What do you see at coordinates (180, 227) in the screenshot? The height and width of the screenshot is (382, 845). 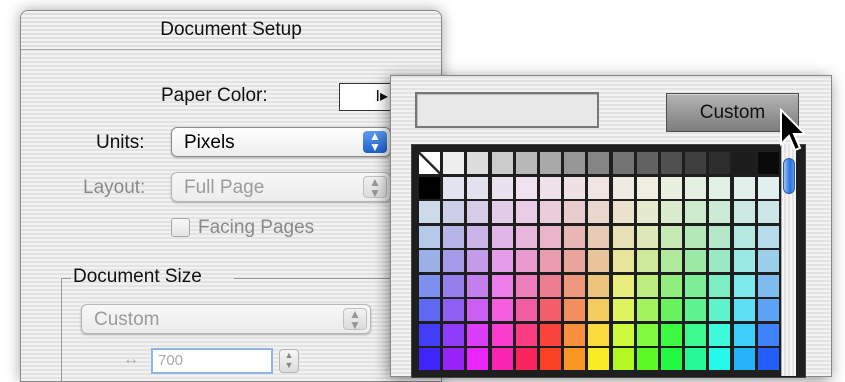 I see `facing-pages-checkbox` at bounding box center [180, 227].